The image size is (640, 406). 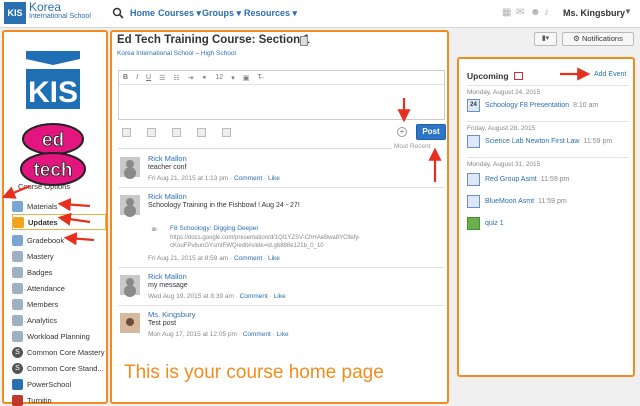 What do you see at coordinates (167, 167) in the screenshot?
I see `post-body: teacher conf` at bounding box center [167, 167].